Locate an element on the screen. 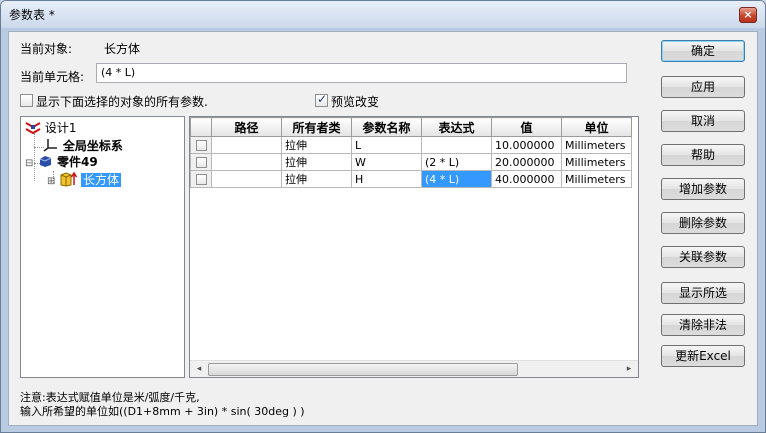  link-parameter-button: 关联参数 is located at coordinates (703, 257).